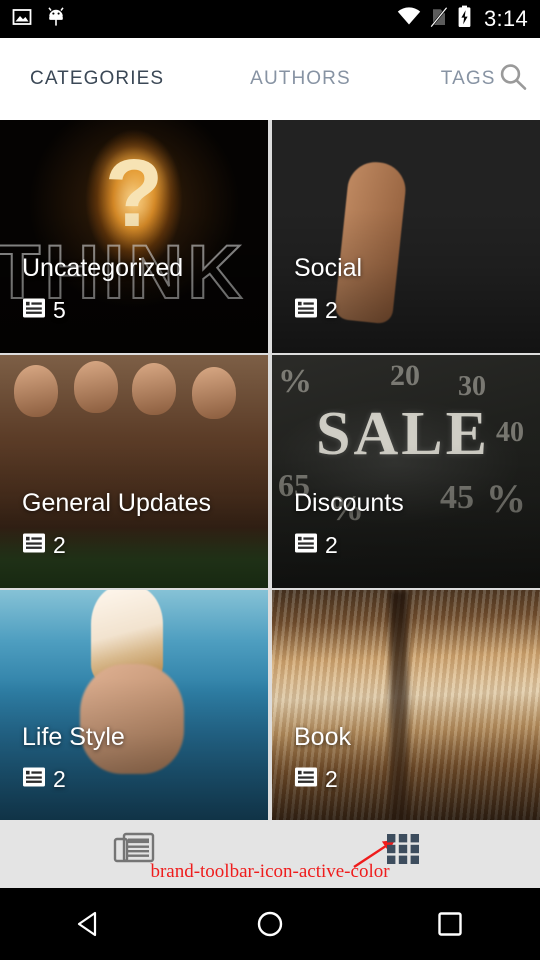 Image resolution: width=540 pixels, height=960 pixels. I want to click on annotation-label: brand-toolbar-icon-active-color, so click(270, 871).